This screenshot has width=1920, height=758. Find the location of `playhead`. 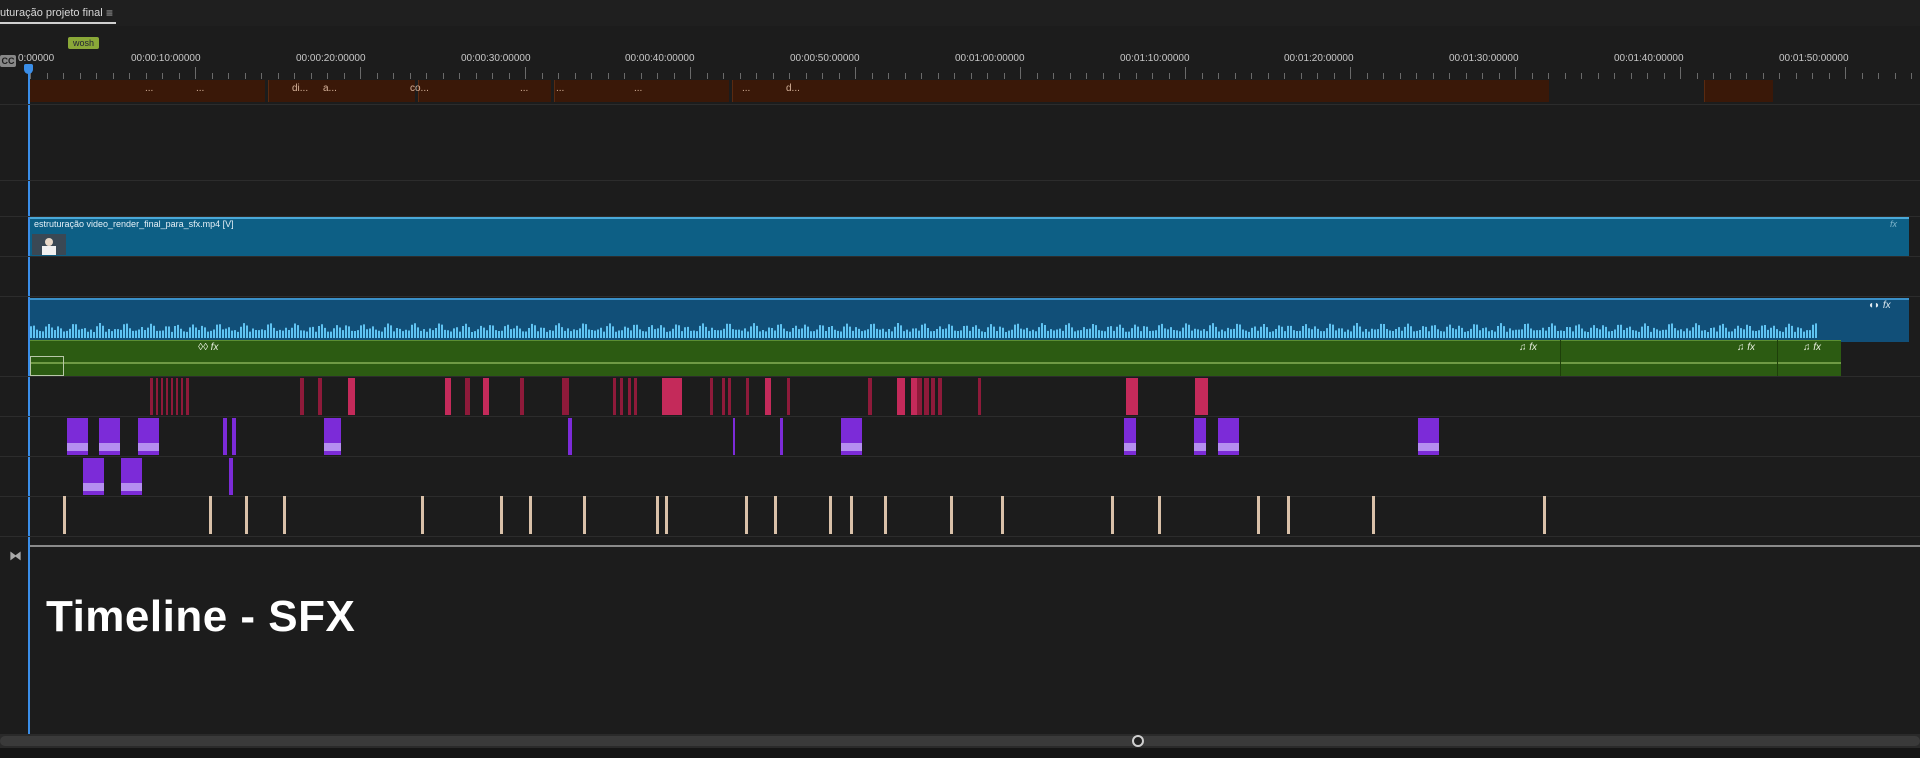

playhead is located at coordinates (29, 401).